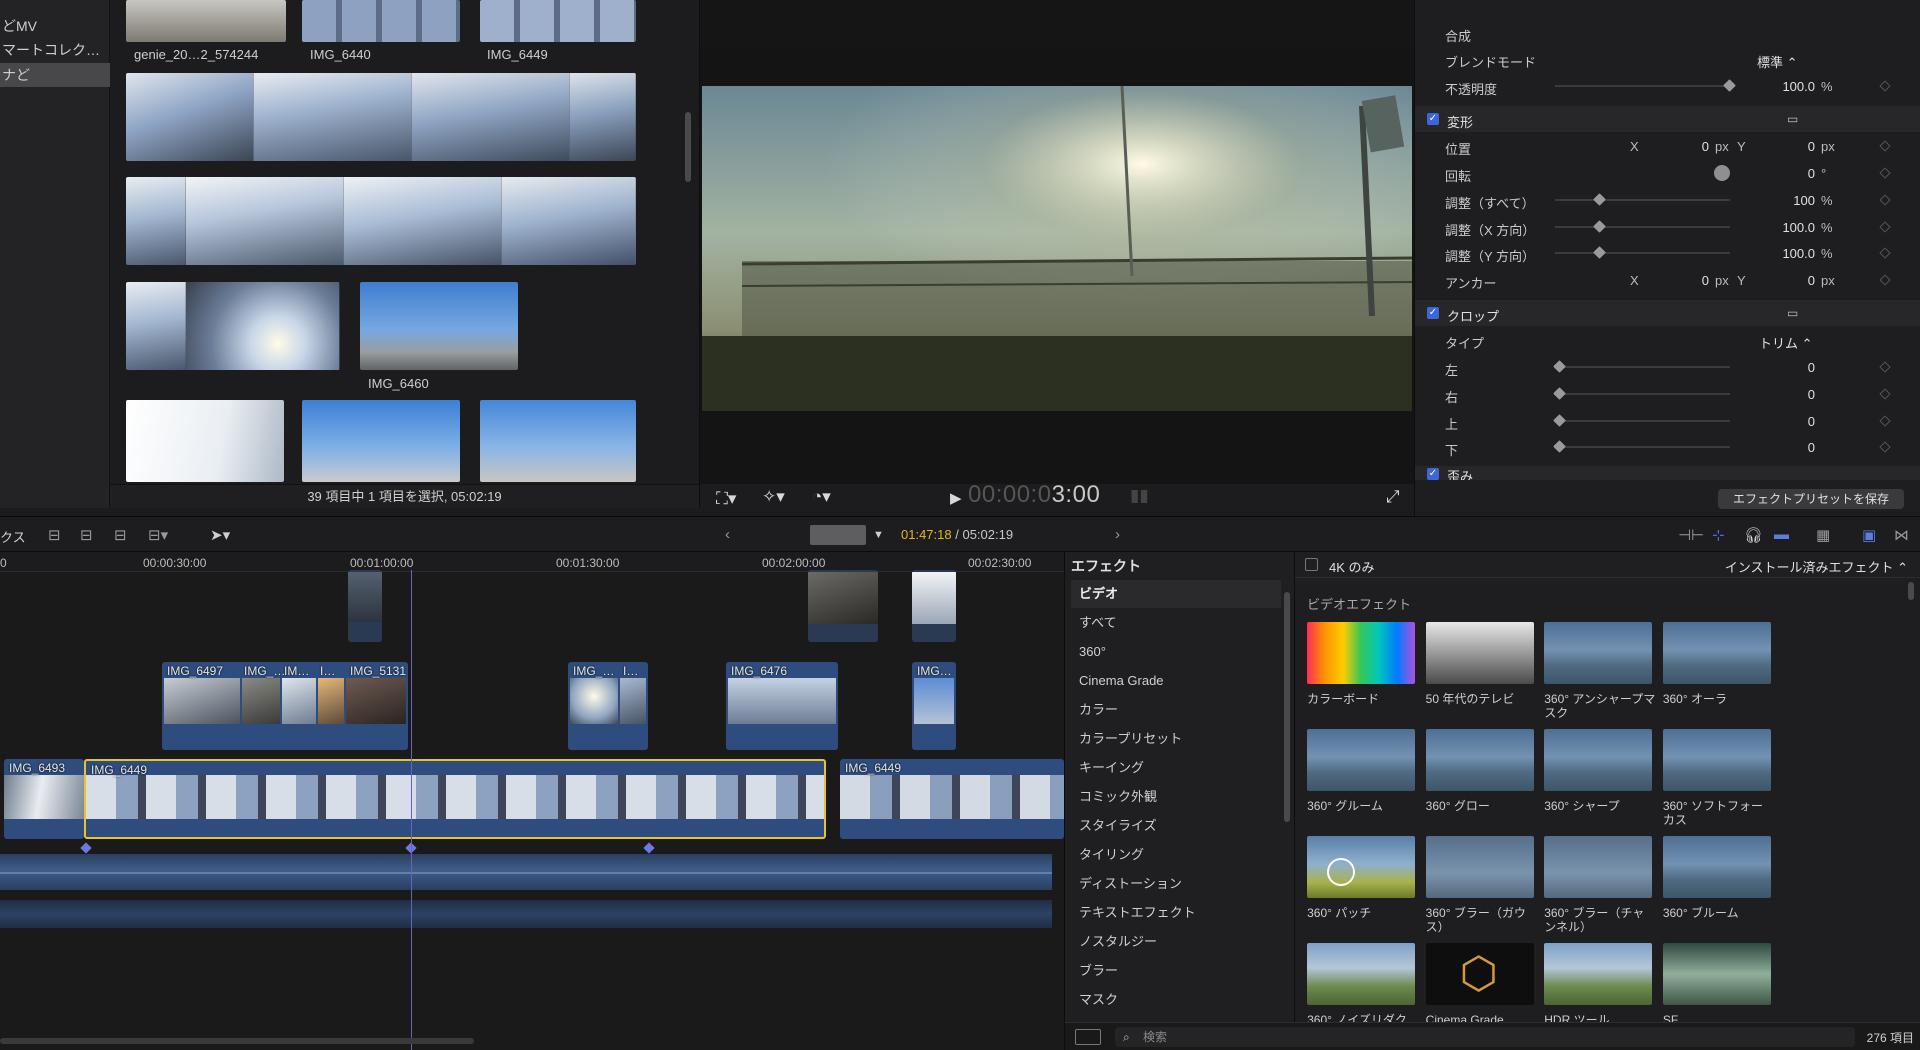 This screenshot has width=1920, height=1050. Describe the element at coordinates (1311, 564) in the screenshot. I see `only-4k-checkbox` at that location.